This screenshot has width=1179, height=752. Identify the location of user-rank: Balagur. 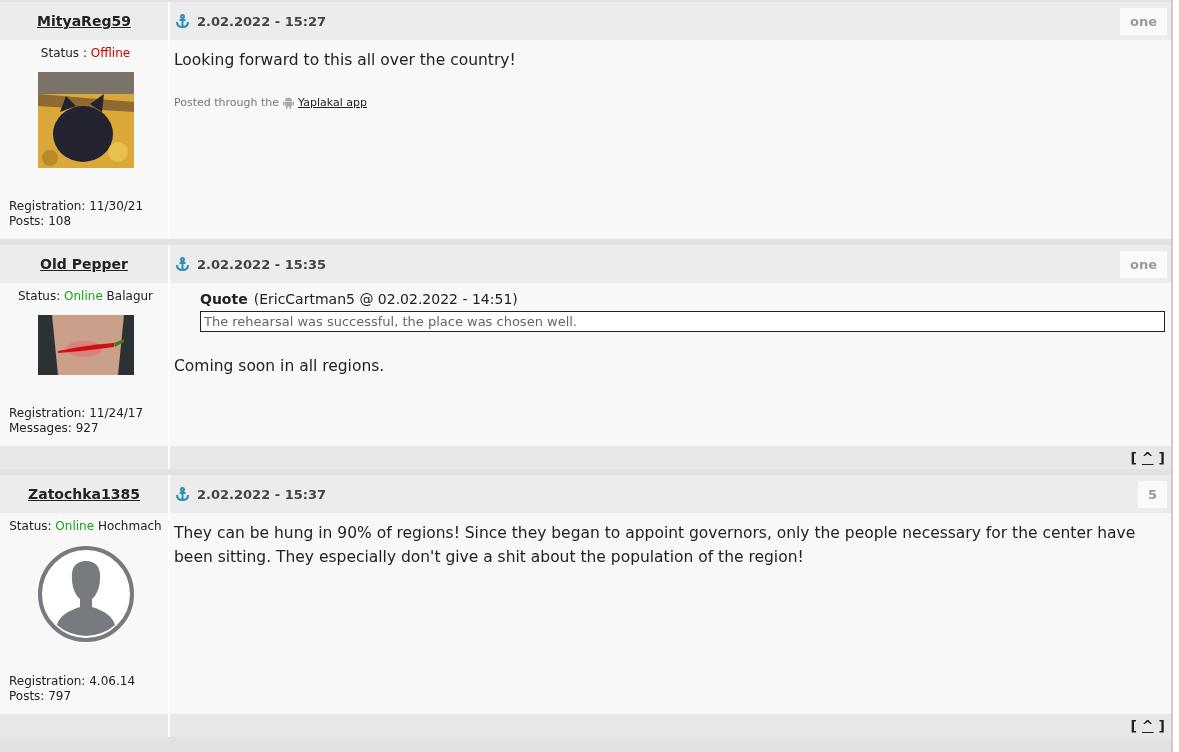
(130, 296).